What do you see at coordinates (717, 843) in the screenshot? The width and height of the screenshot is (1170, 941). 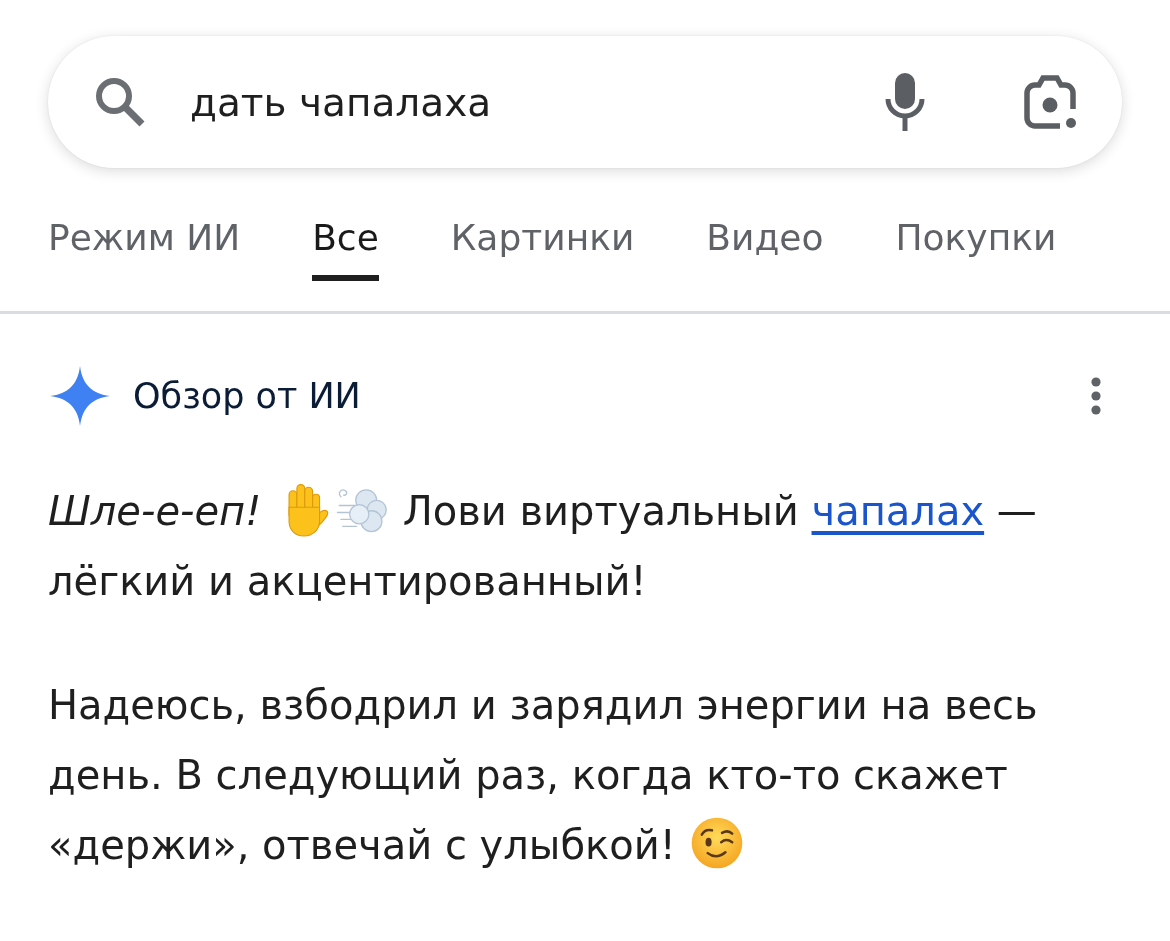 I see `winking-face-icon` at bounding box center [717, 843].